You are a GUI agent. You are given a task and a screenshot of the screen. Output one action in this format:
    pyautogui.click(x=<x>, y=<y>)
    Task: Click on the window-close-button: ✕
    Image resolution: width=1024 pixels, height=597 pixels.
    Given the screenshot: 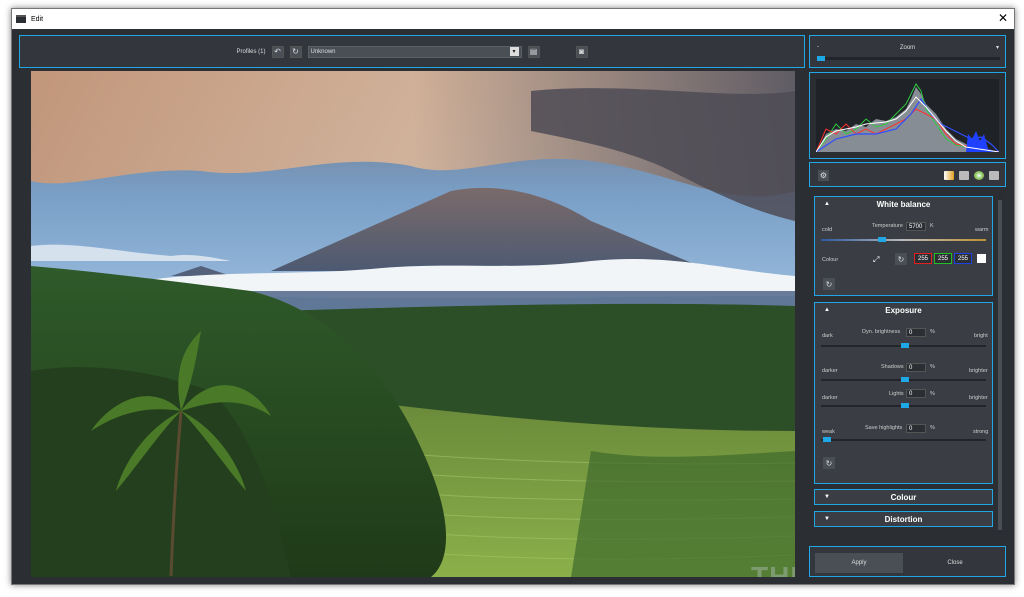 What is the action you would take?
    pyautogui.click(x=1003, y=18)
    